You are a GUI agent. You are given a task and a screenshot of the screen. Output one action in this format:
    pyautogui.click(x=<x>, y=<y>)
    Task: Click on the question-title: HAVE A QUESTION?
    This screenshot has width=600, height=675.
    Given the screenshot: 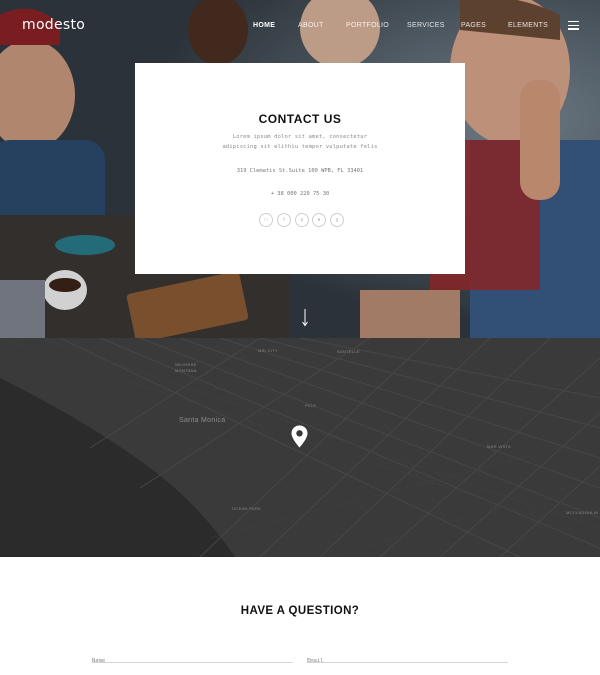 What is the action you would take?
    pyautogui.click(x=300, y=611)
    